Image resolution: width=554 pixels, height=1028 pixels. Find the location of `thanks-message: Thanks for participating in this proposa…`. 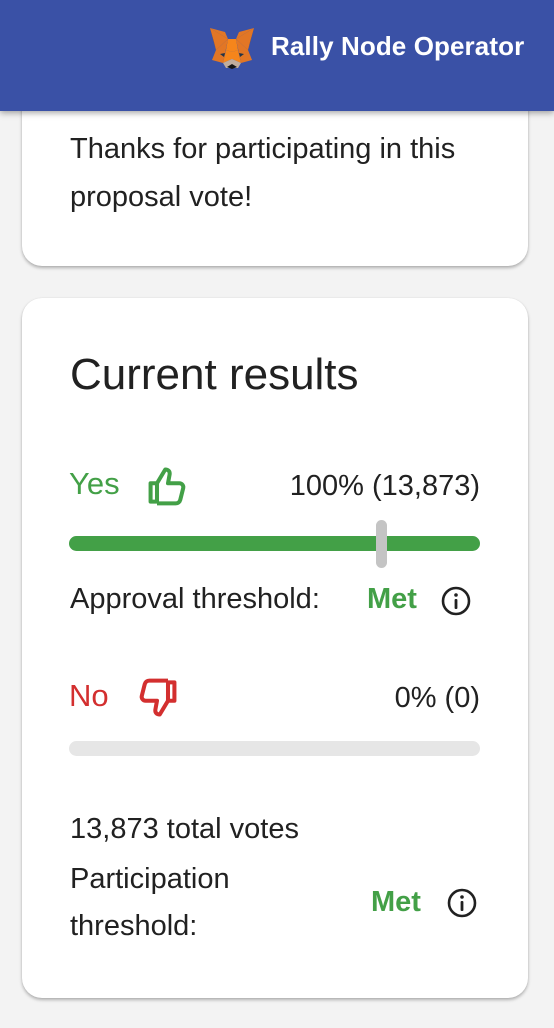

thanks-message: Thanks for participating in this proposa… is located at coordinates (263, 173).